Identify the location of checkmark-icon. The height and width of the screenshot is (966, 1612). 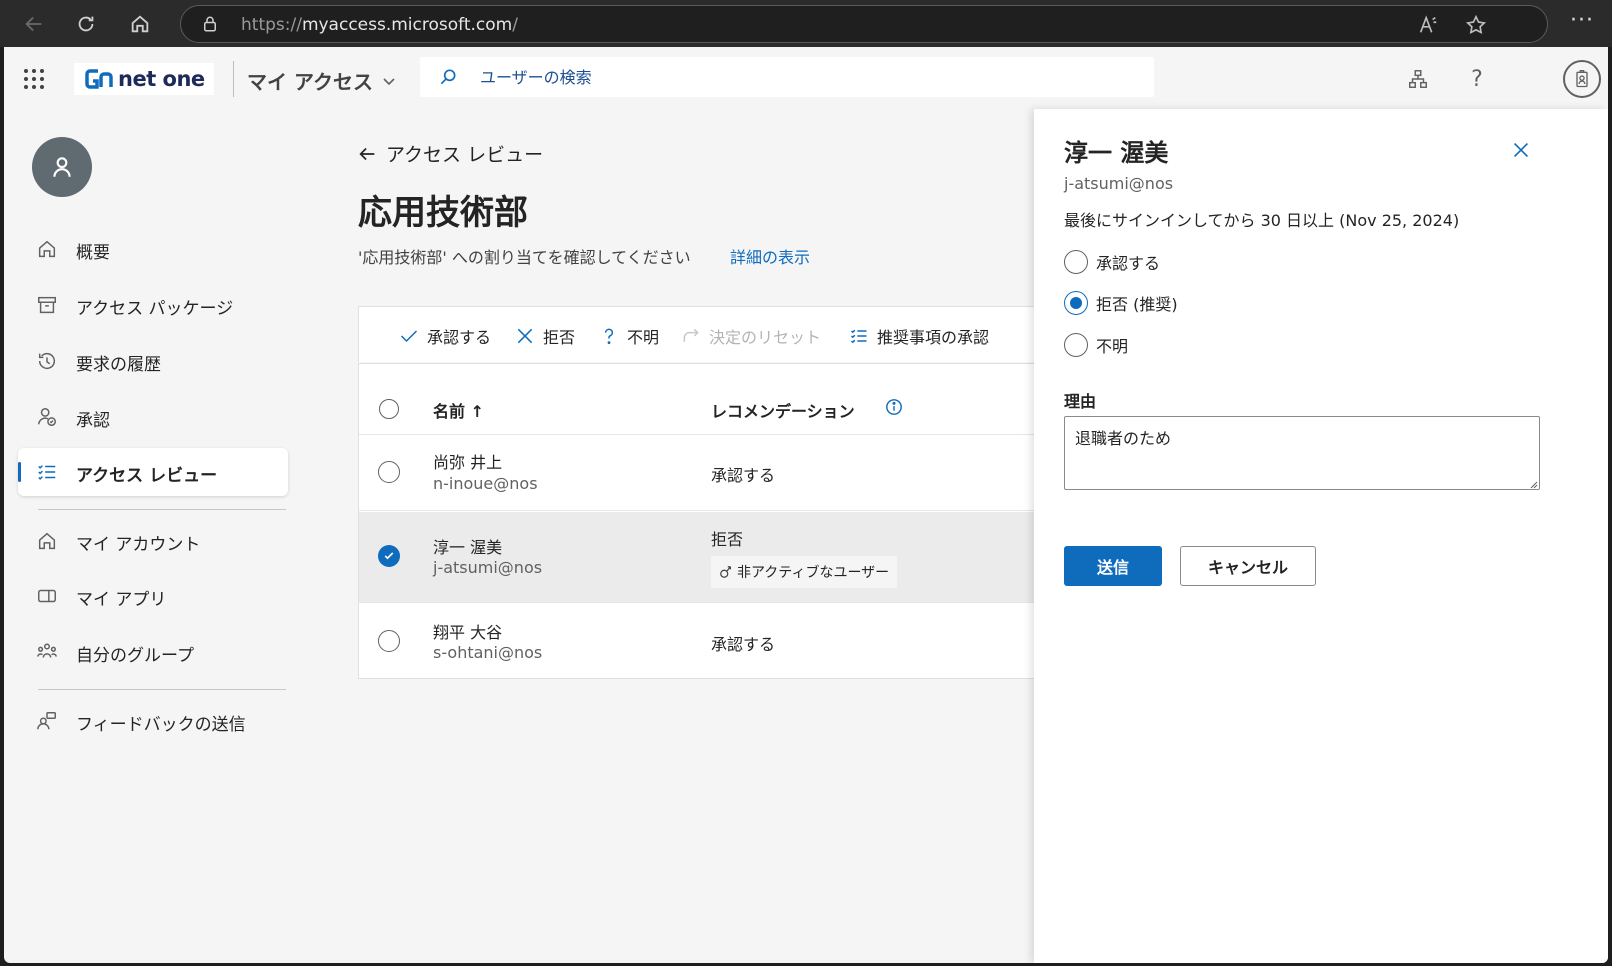
(409, 336).